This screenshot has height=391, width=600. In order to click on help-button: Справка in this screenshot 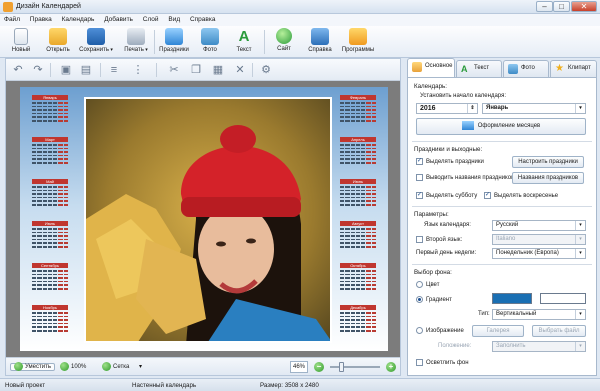, I will do `click(320, 42)`.